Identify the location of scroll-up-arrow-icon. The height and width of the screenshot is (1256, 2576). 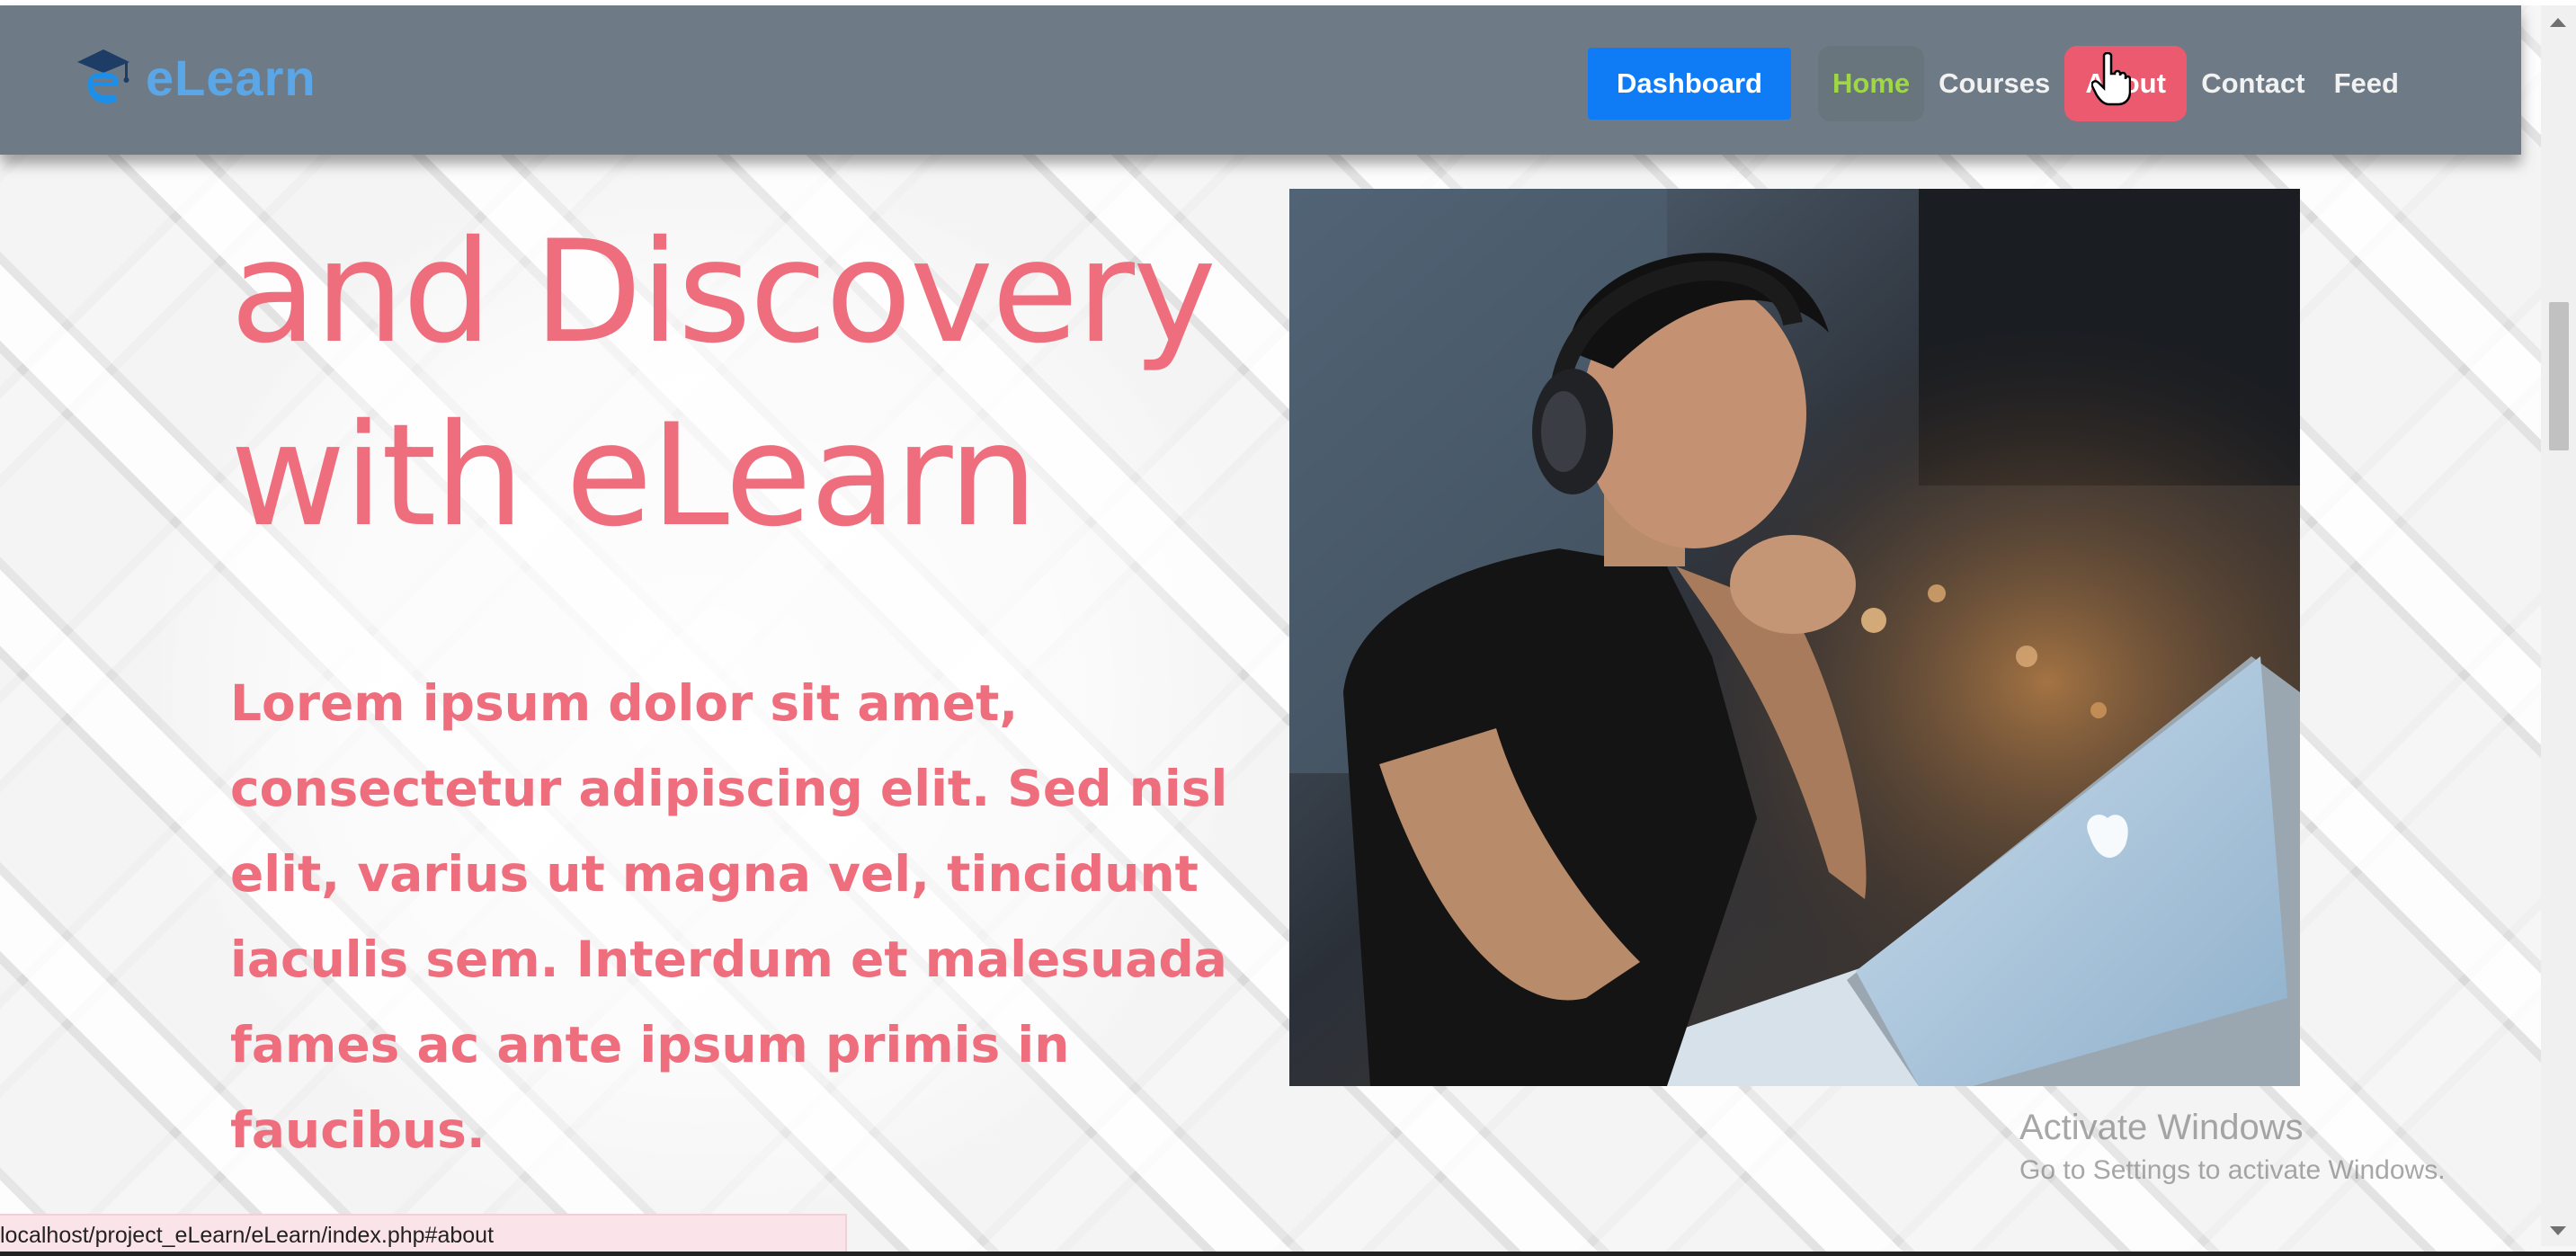
(2558, 22).